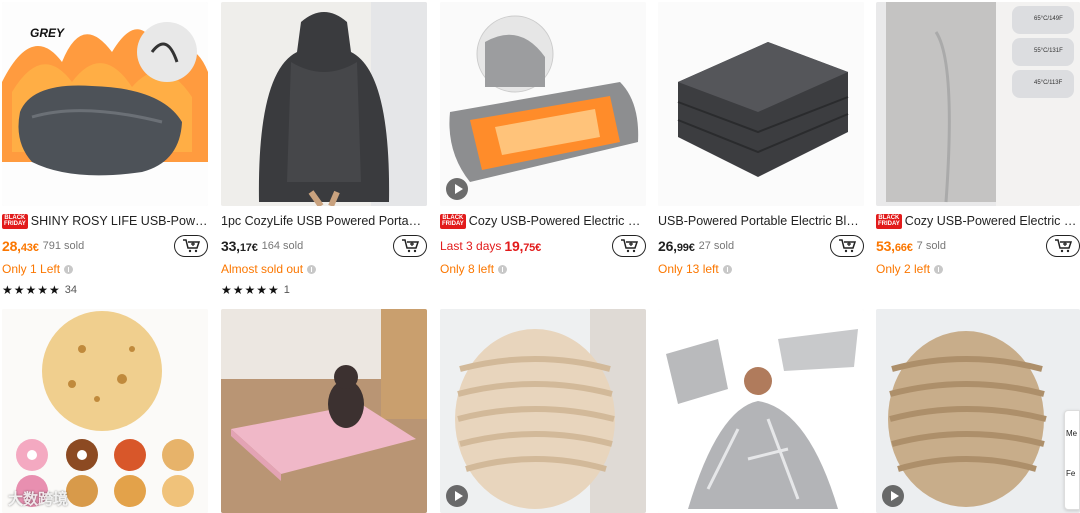 This screenshot has width=1080, height=513. Describe the element at coordinates (282, 246) in the screenshot. I see `sold-count: 164 sold` at that location.